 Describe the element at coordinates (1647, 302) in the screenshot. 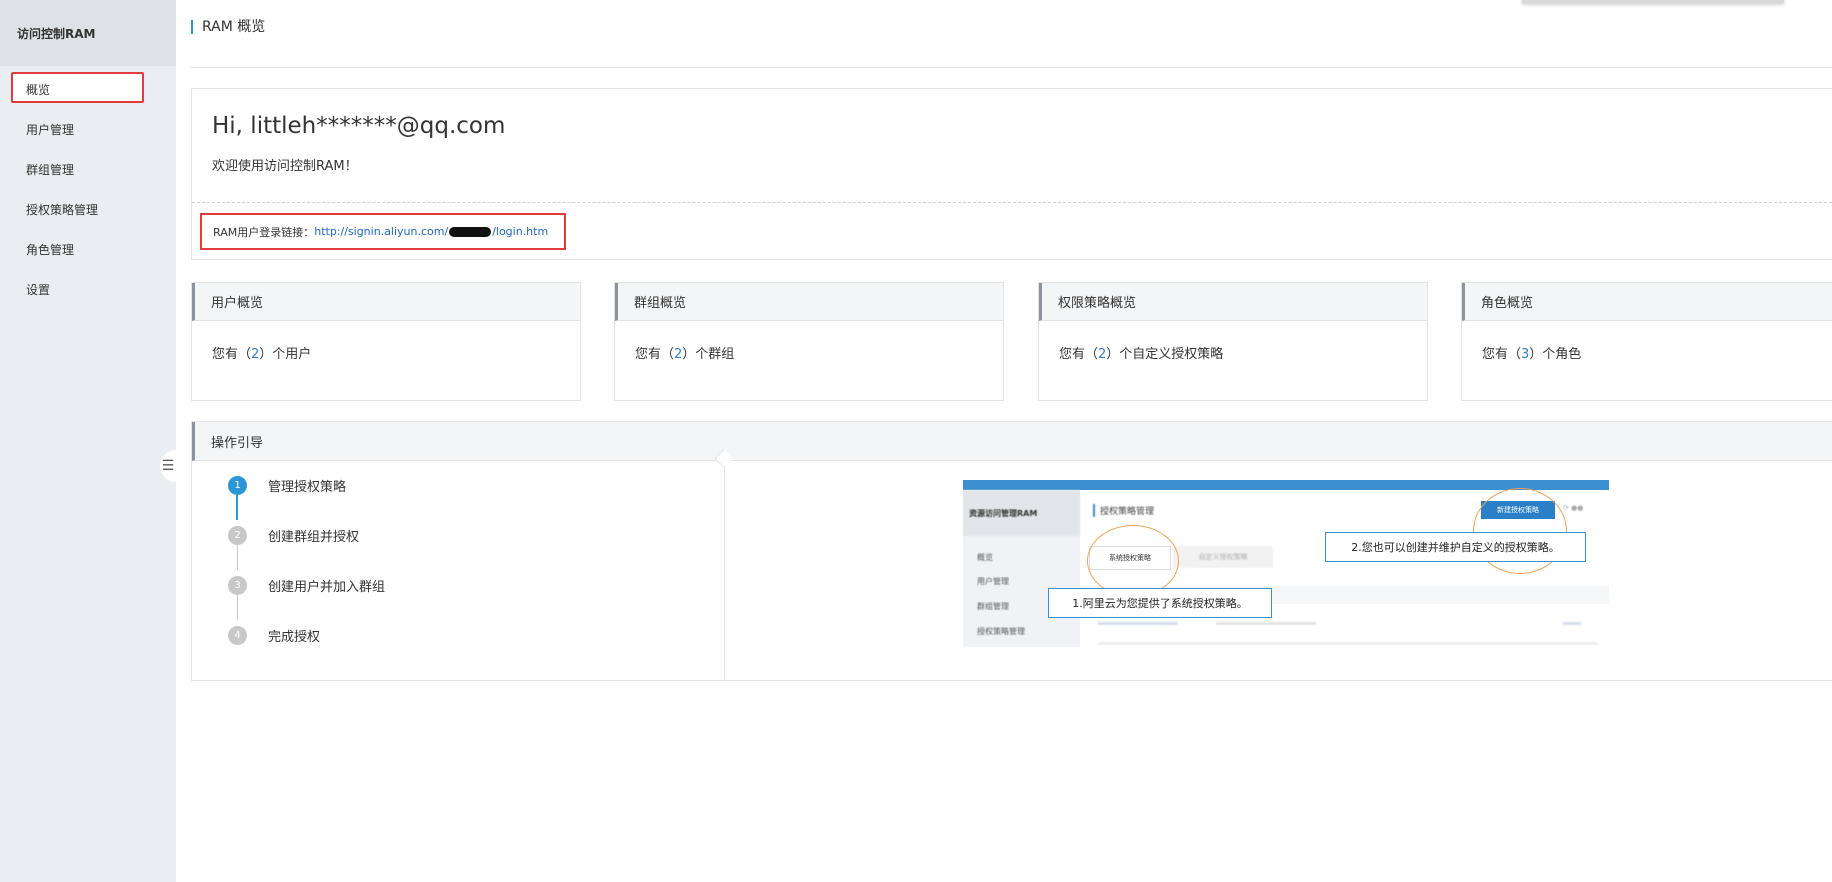

I see `card-title: 角色概览` at that location.